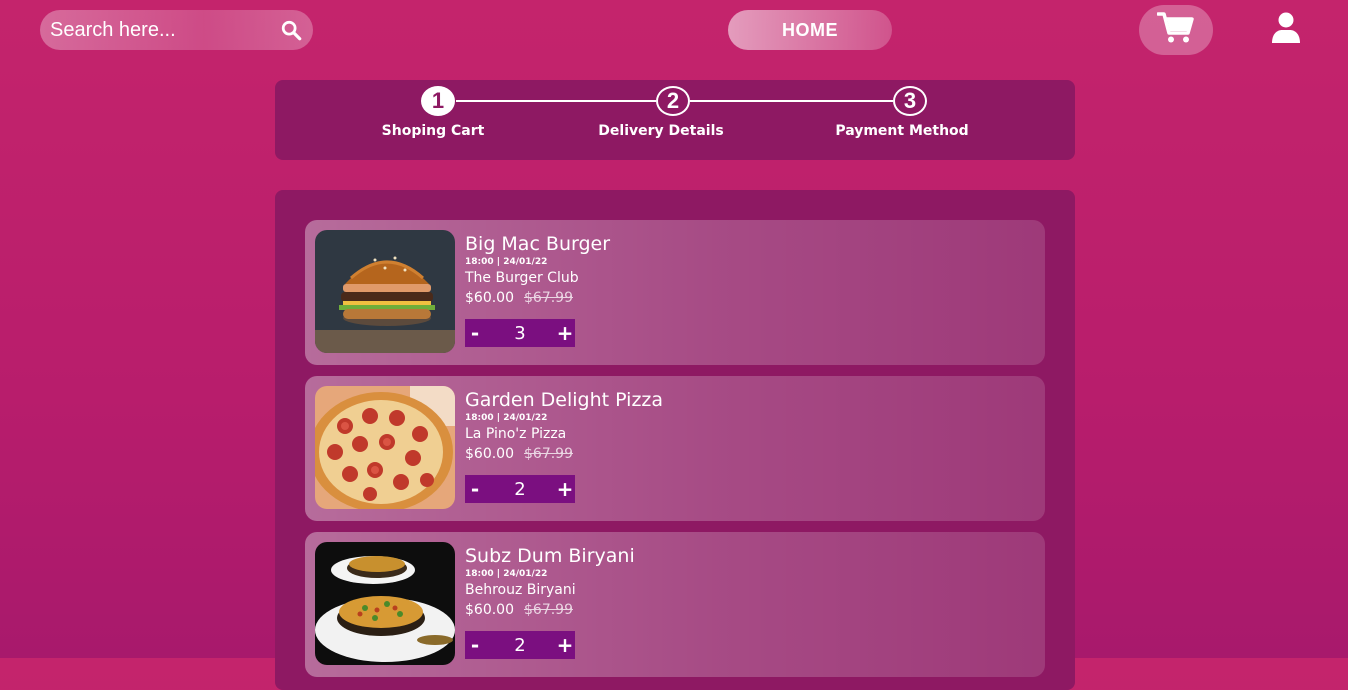  I want to click on search-bar, so click(176, 30).